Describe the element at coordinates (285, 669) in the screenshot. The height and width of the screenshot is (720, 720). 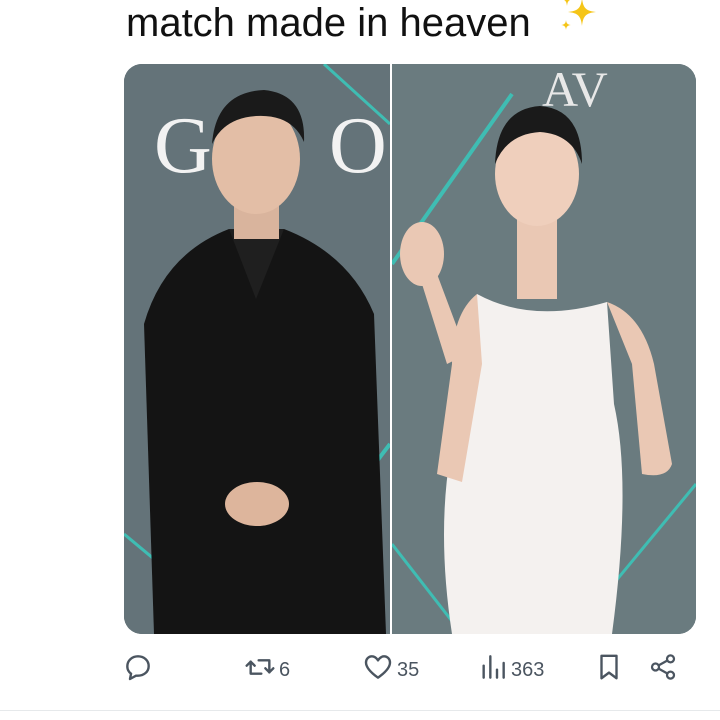
I see `repost-count: 6` at that location.